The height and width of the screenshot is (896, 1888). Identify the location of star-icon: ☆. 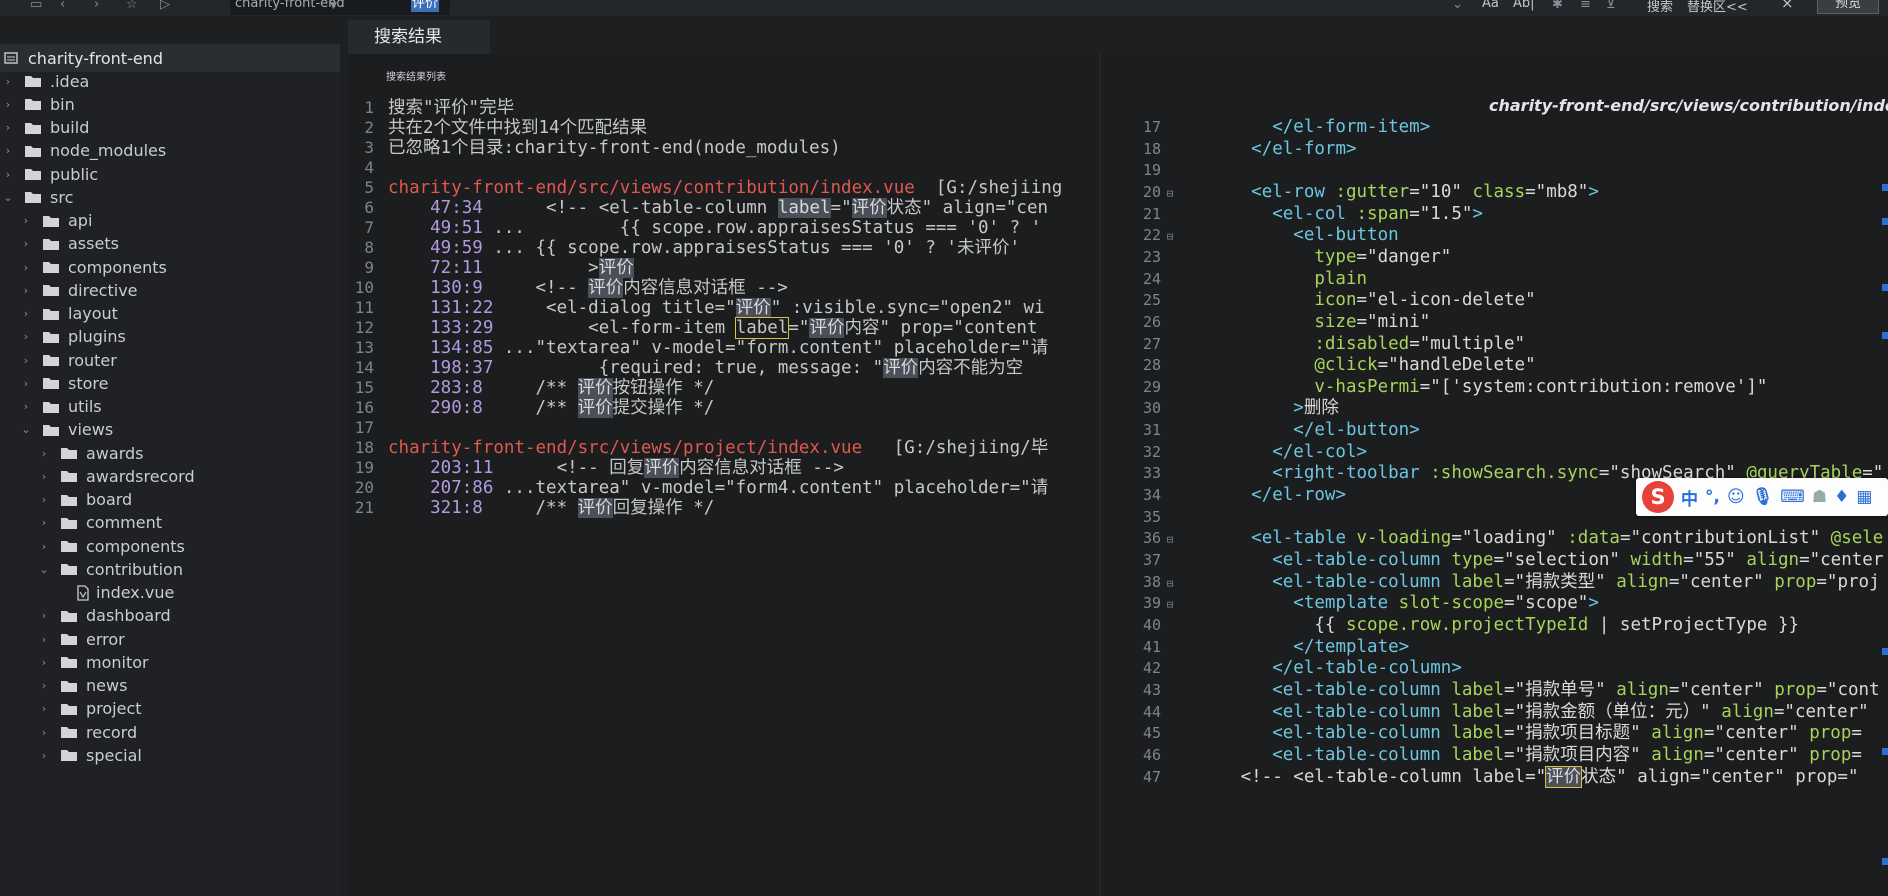
(132, 6).